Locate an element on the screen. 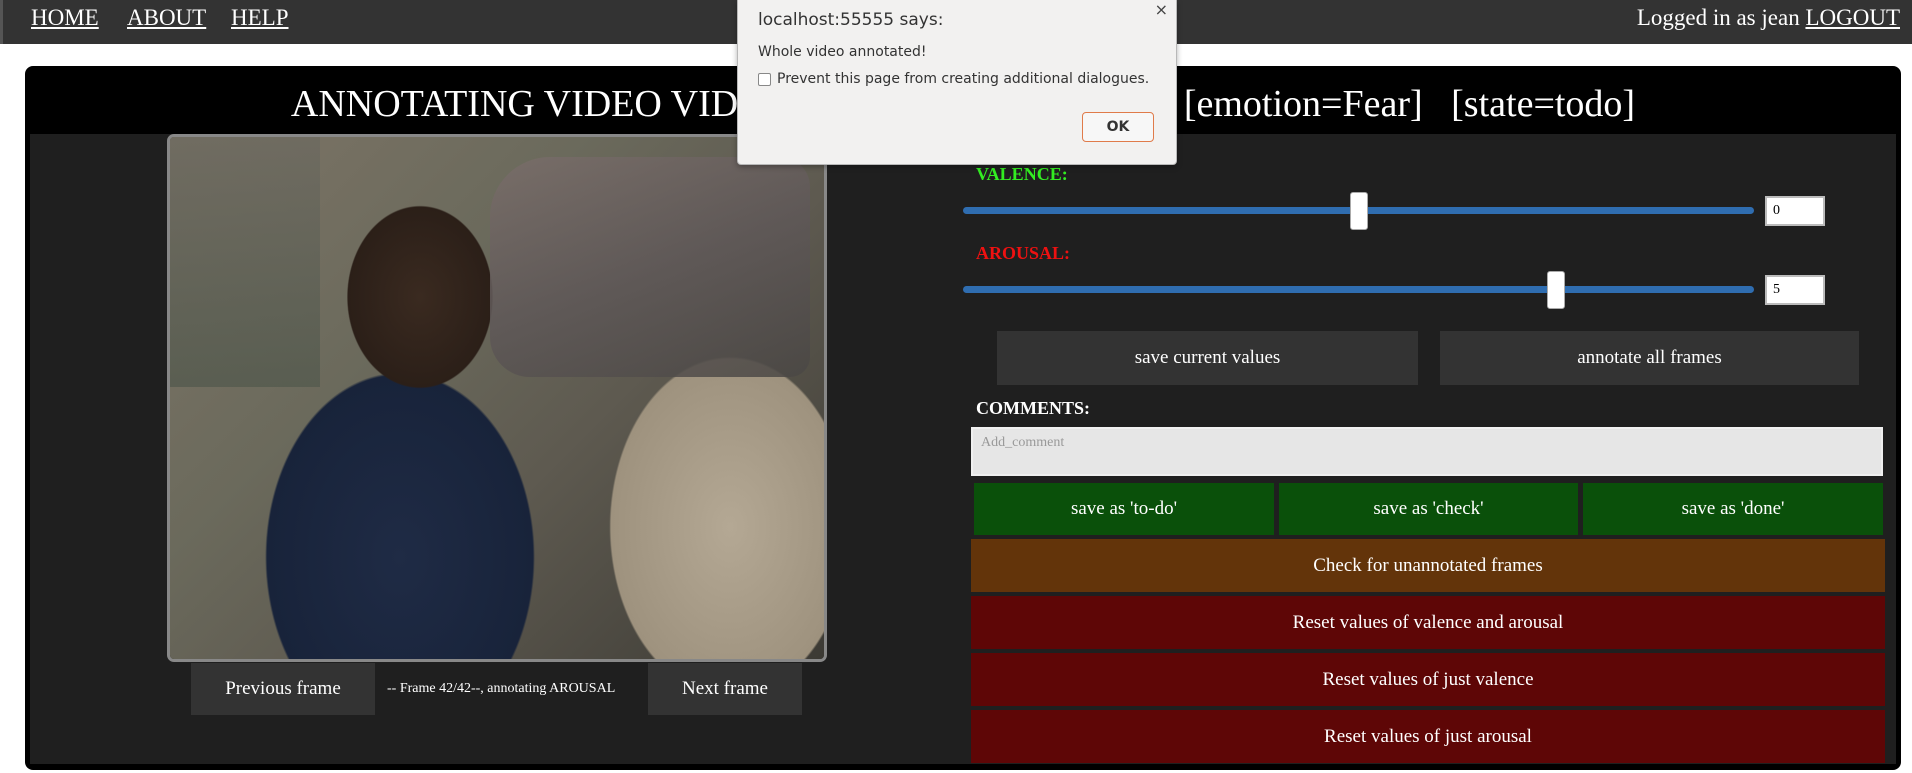  logged-in-text: Logged in as jean is located at coordinates (1718, 17).